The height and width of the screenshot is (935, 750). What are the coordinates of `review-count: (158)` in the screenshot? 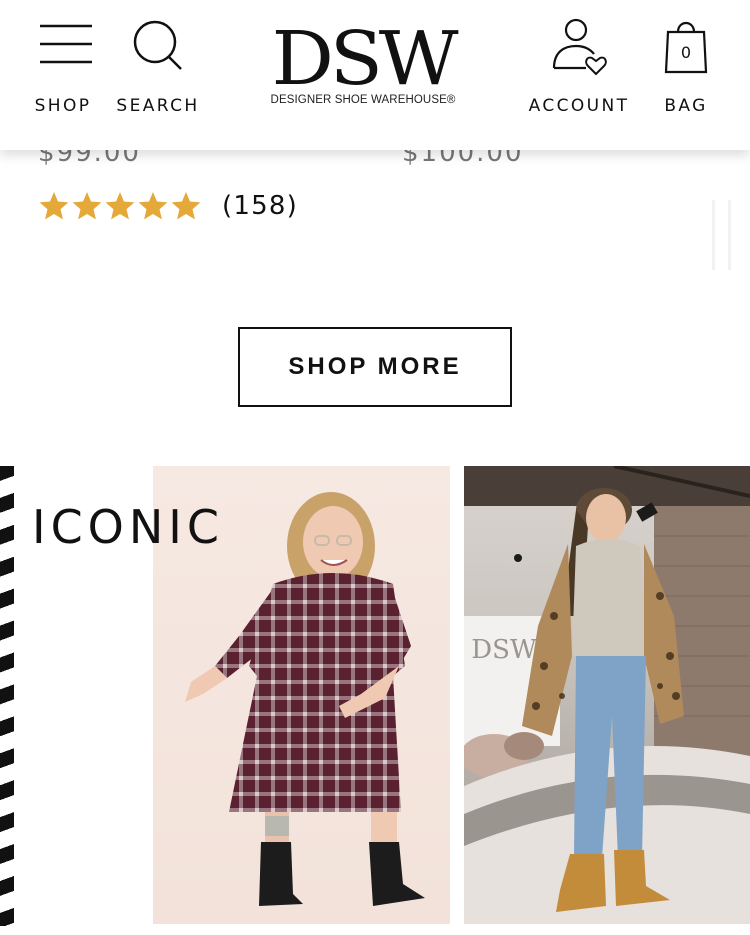 It's located at (260, 206).